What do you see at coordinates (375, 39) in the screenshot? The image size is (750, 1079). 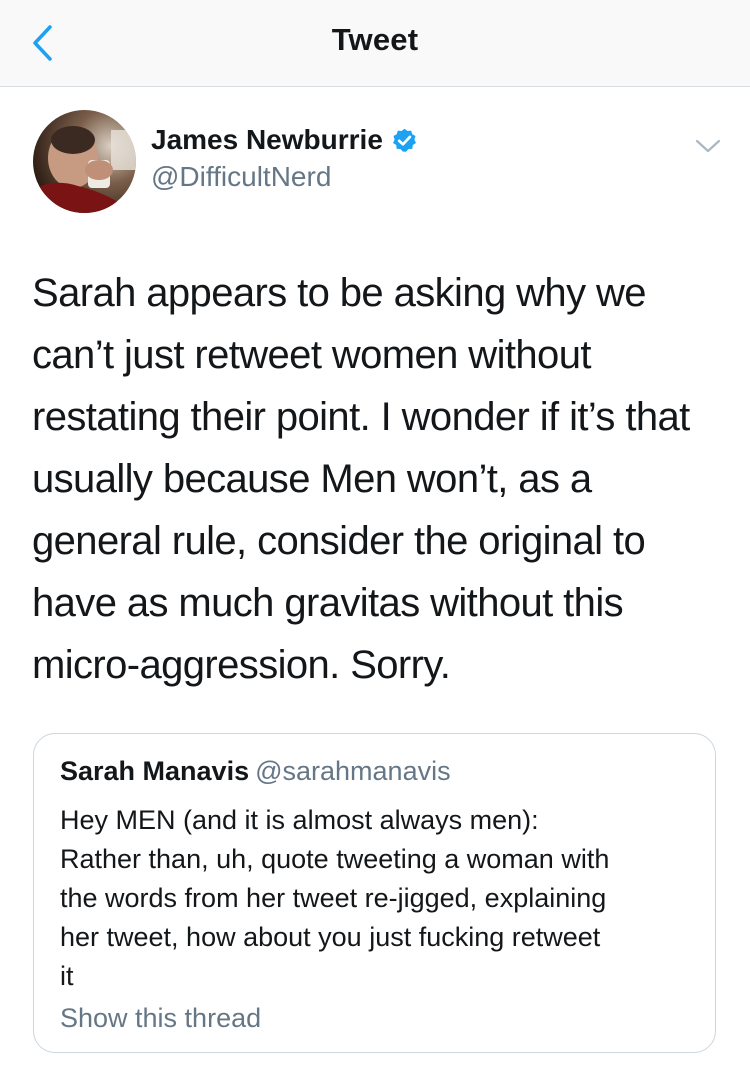 I see `page-title: Tweet` at bounding box center [375, 39].